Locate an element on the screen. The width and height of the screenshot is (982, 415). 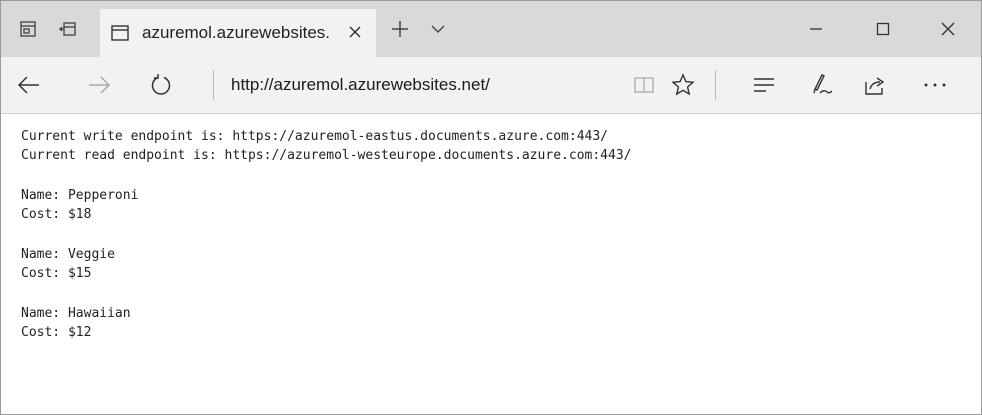
hub-icon is located at coordinates (764, 85).